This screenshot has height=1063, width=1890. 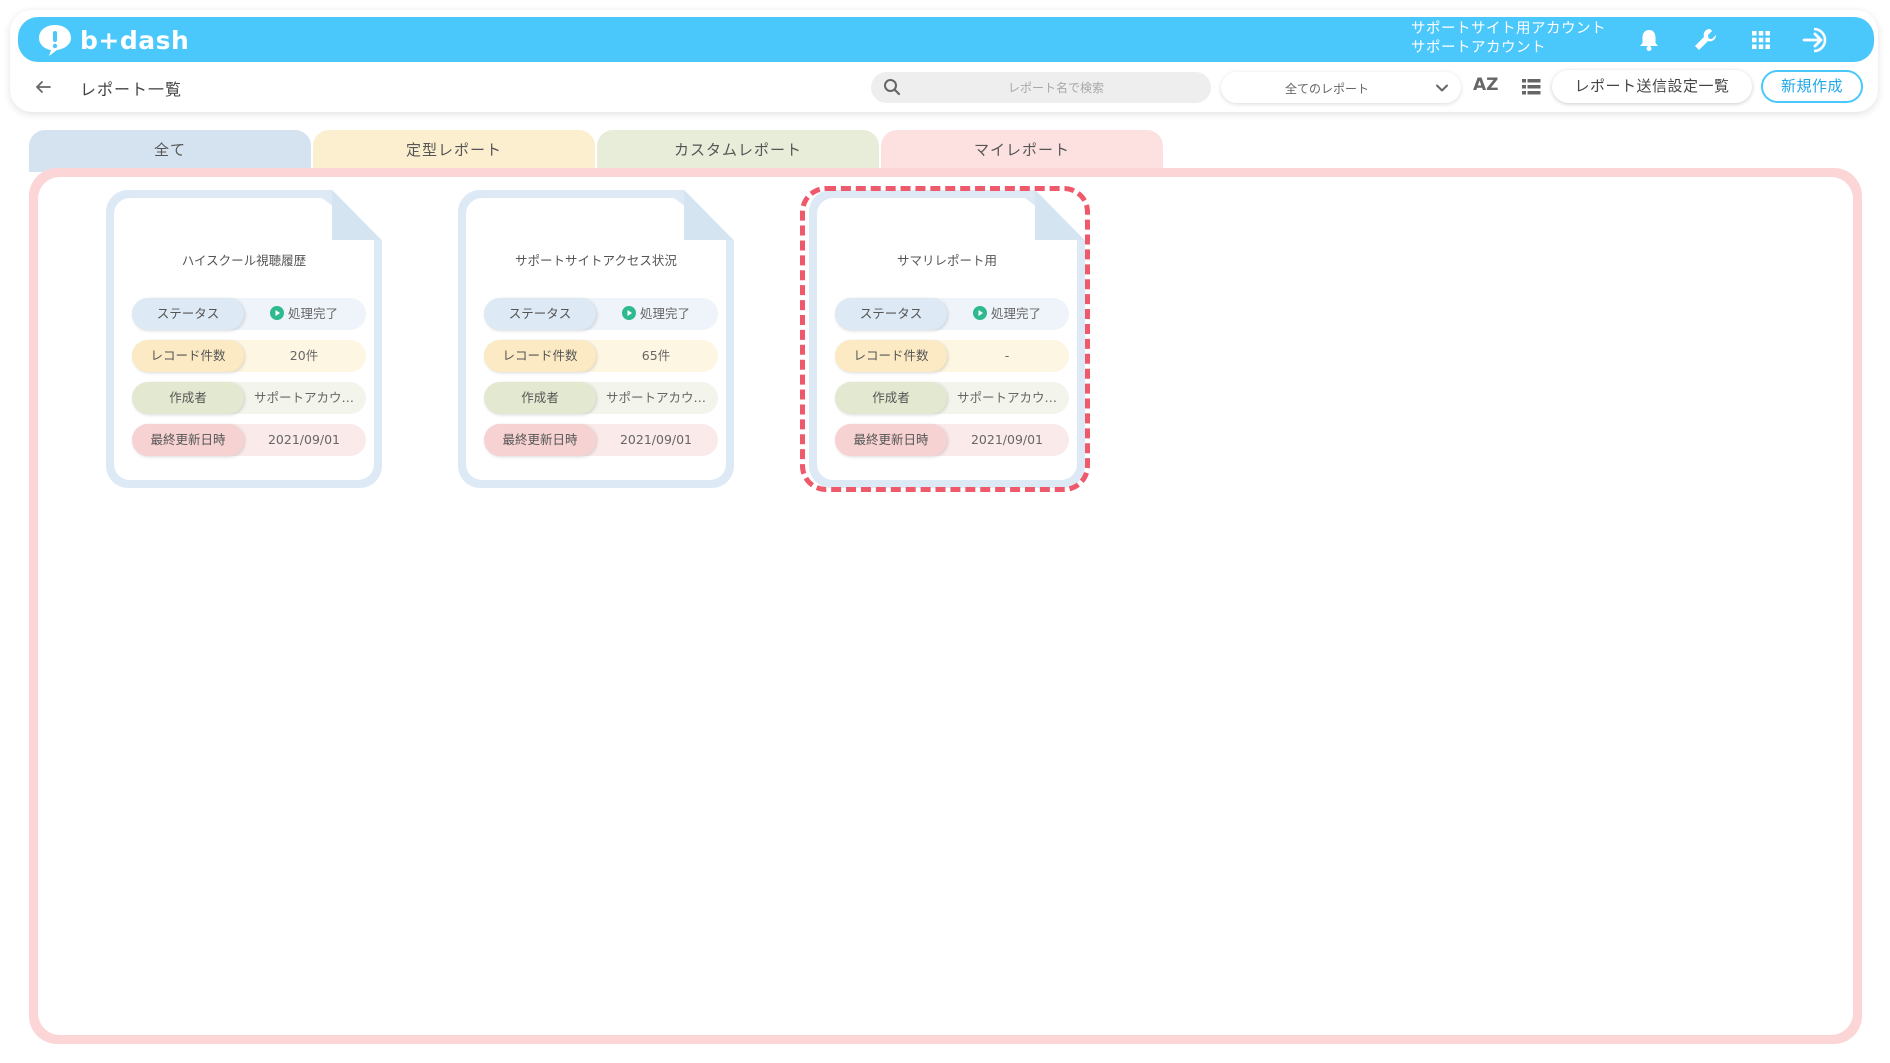 I want to click on account-info: サポートサイト用アカウント サポートアカウント, so click(x=1508, y=39).